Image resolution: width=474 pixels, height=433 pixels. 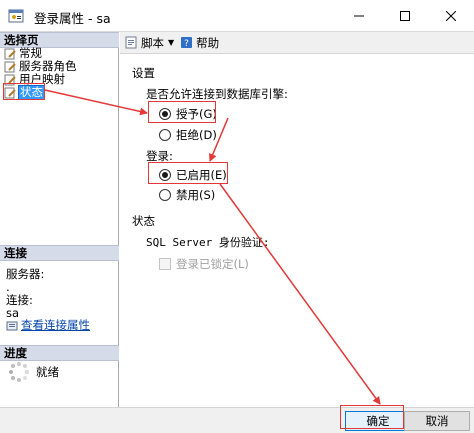 What do you see at coordinates (212, 264) in the screenshot?
I see `locked-label: 登录已锁定(L)` at bounding box center [212, 264].